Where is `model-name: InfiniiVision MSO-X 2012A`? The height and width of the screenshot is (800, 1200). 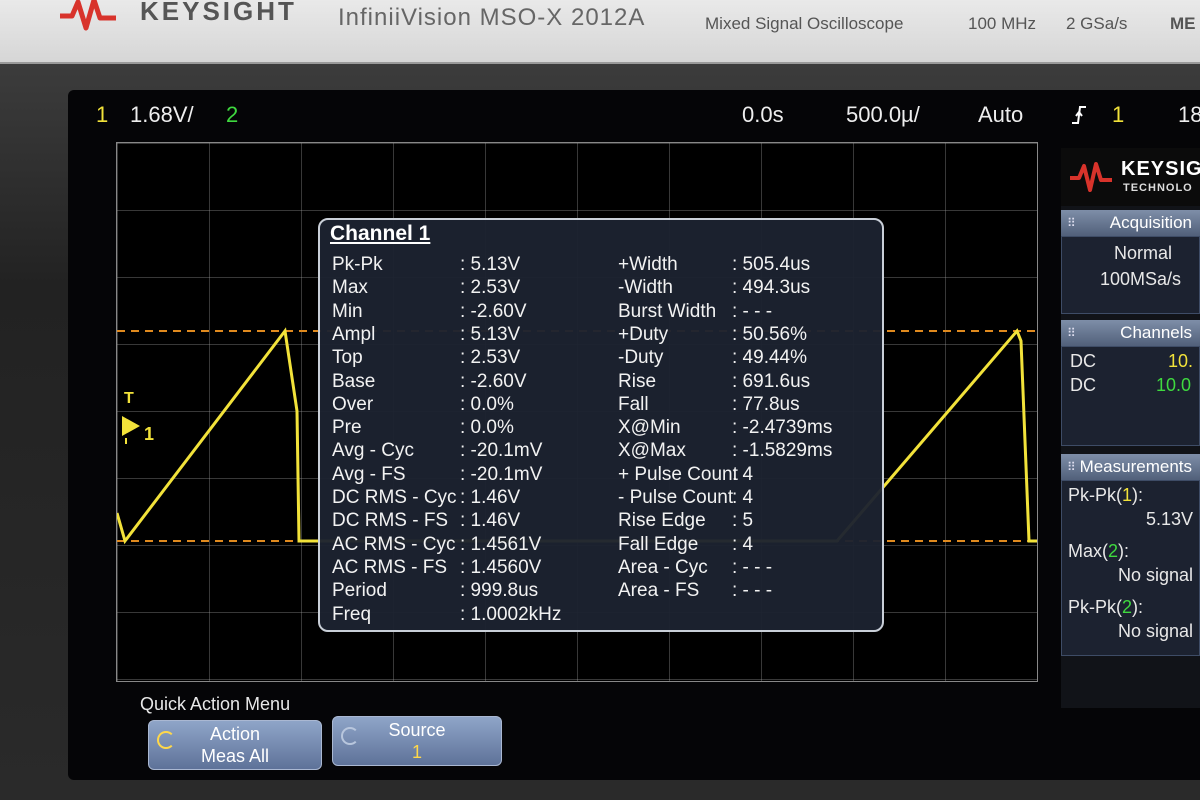
model-name: InfiniiVision MSO-X 2012A is located at coordinates (492, 17).